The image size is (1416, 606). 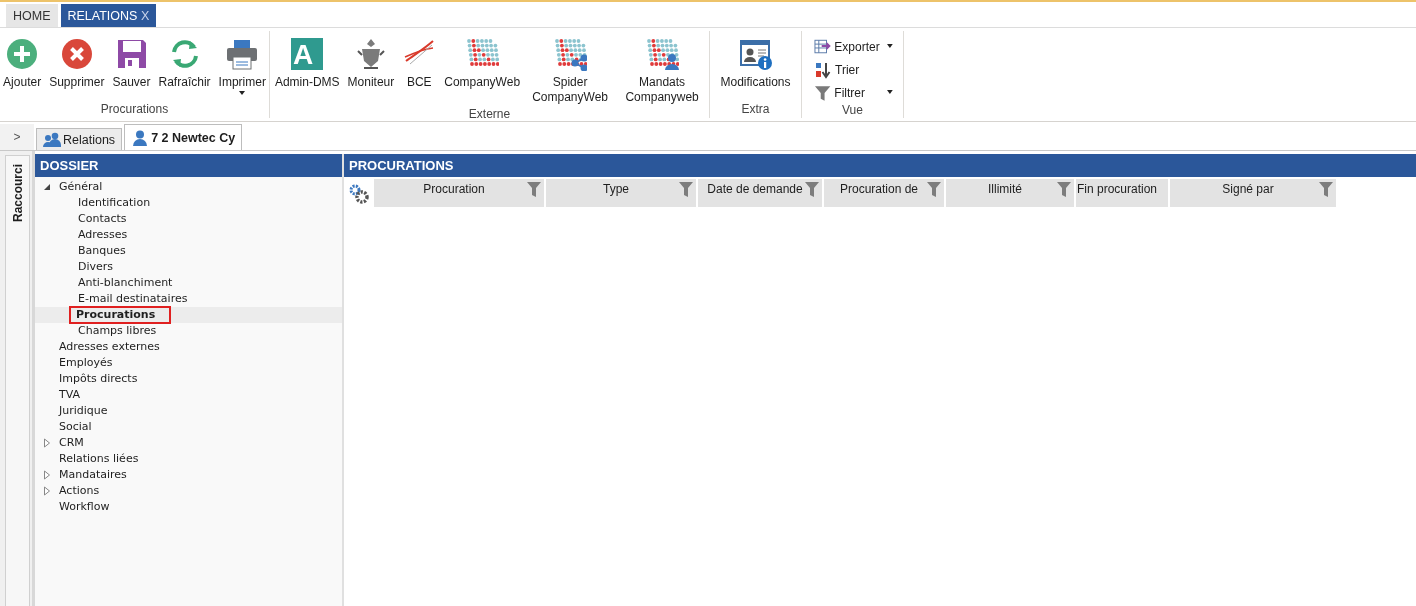 I want to click on tree-item: Procurations, so click(x=120, y=315).